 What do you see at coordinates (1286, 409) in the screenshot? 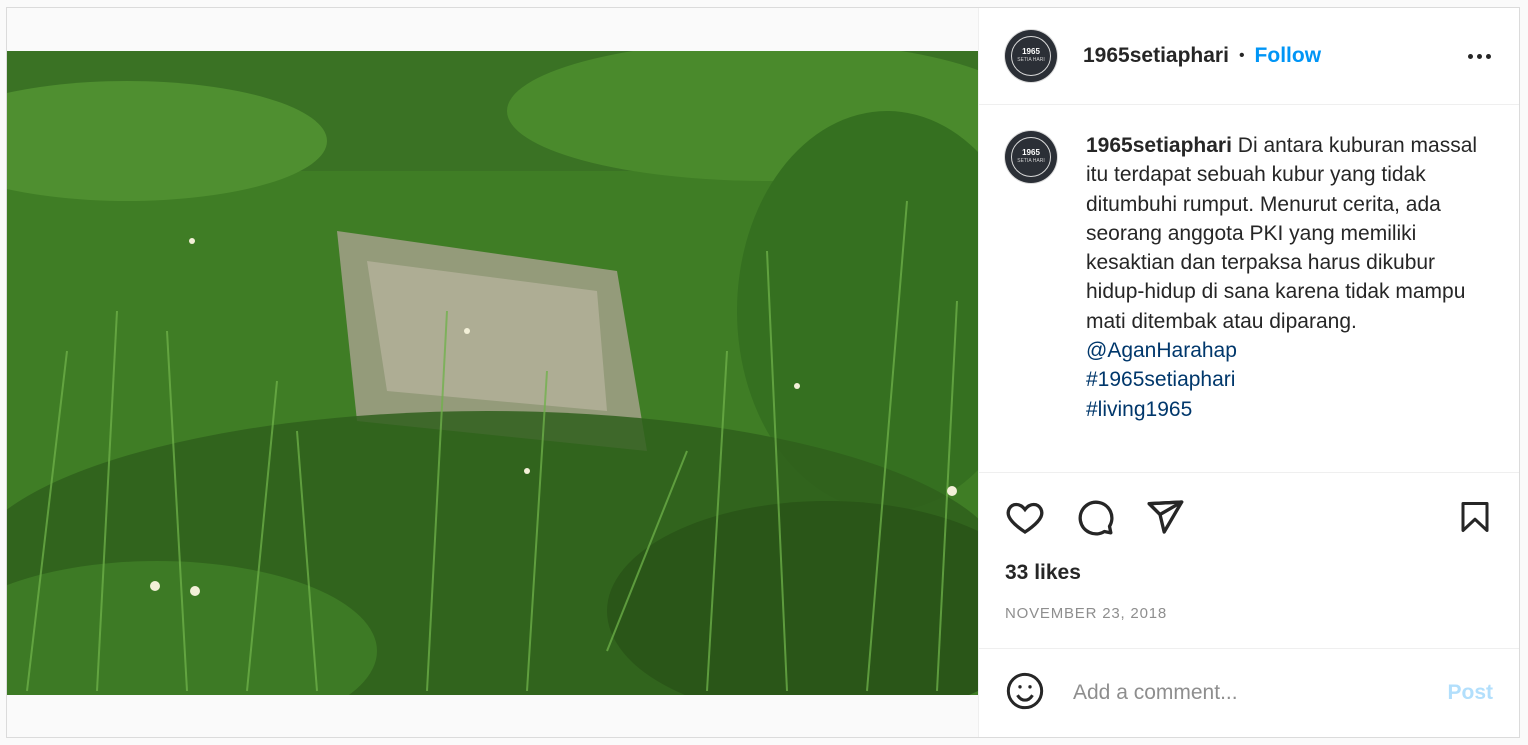
I see `hashtag-link: #living1965` at bounding box center [1286, 409].